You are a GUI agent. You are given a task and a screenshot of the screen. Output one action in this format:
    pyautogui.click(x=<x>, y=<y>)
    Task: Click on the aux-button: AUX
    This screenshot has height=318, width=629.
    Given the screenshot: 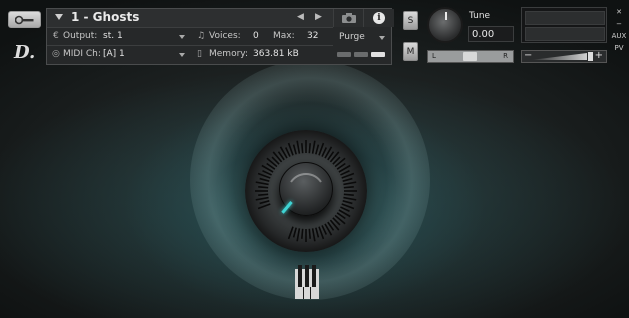 What is the action you would take?
    pyautogui.click(x=619, y=36)
    